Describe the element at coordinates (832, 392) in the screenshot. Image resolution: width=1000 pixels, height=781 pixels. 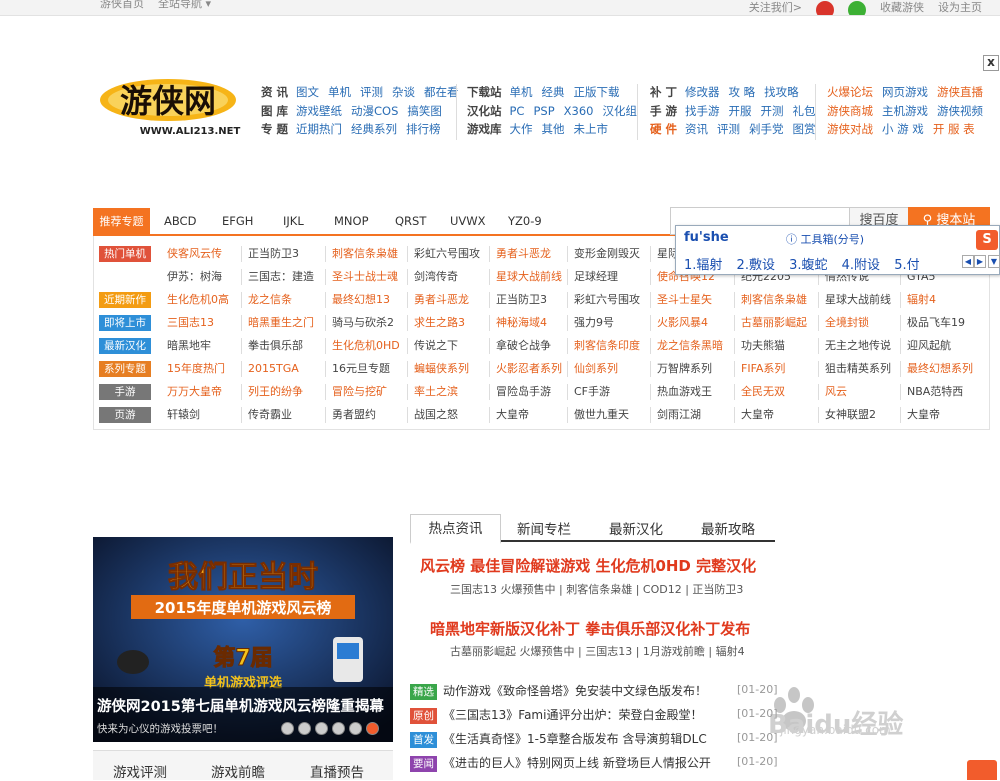
I see `game-link: 风云` at that location.